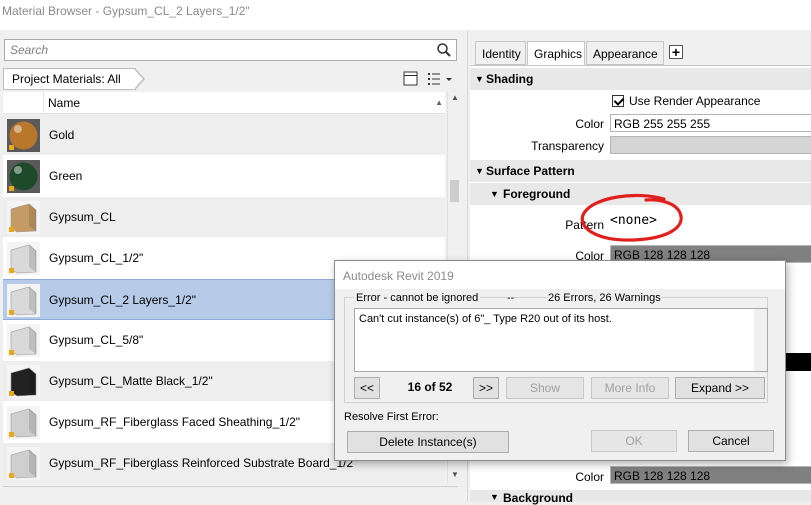  I want to click on shading-section-header: ▼ Shading, so click(640, 79).